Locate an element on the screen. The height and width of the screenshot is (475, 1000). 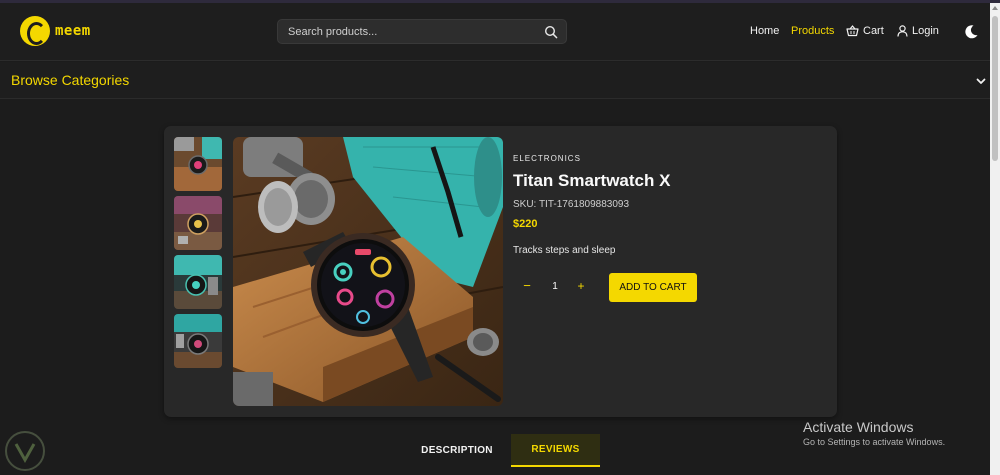
nav-login: Login is located at coordinates (918, 31).